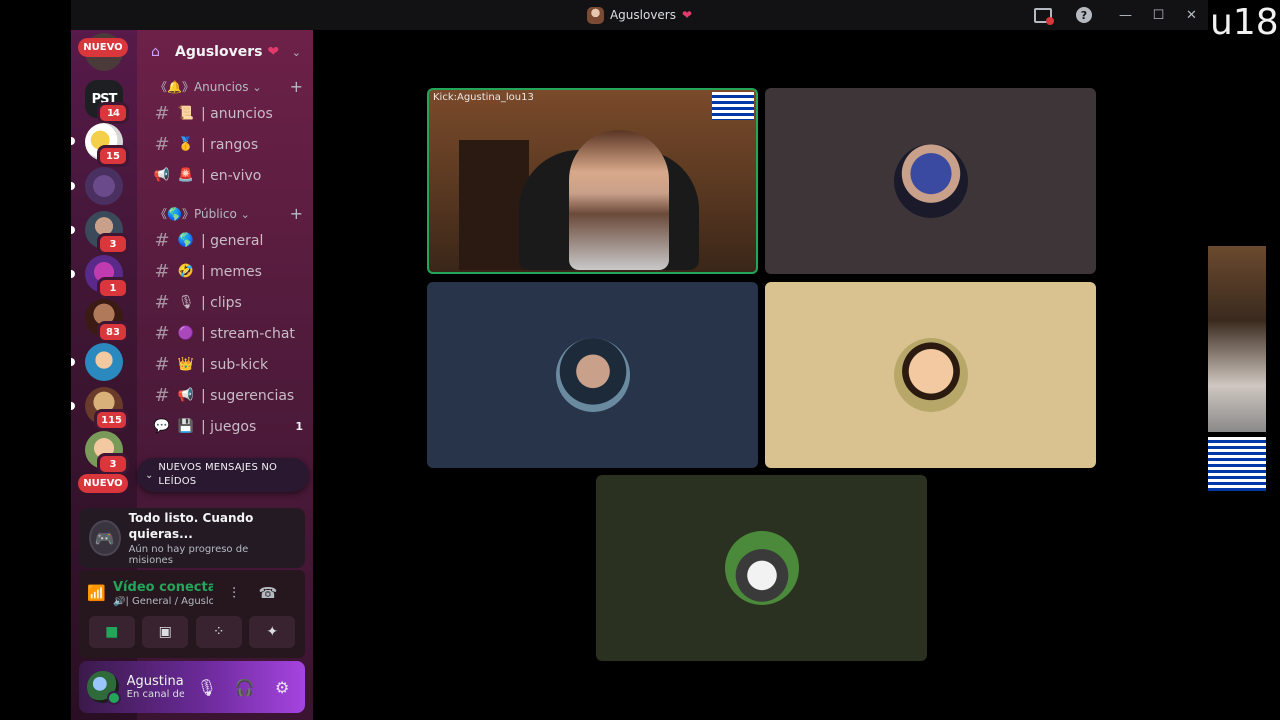 This screenshot has width=1280, height=720. I want to click on guild-header: ⌂ Aguslovers ❤ ⌄, so click(225, 52).